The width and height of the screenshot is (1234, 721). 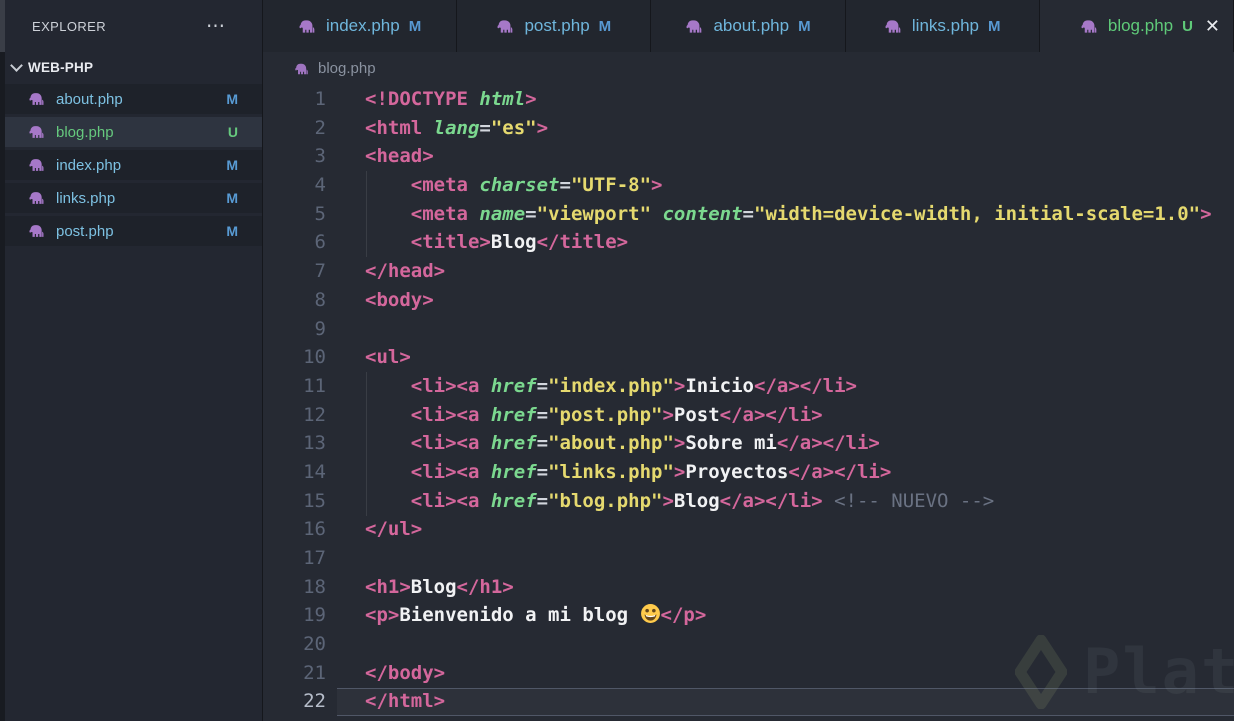 I want to click on tab-about.php: about.php M, so click(x=748, y=26).